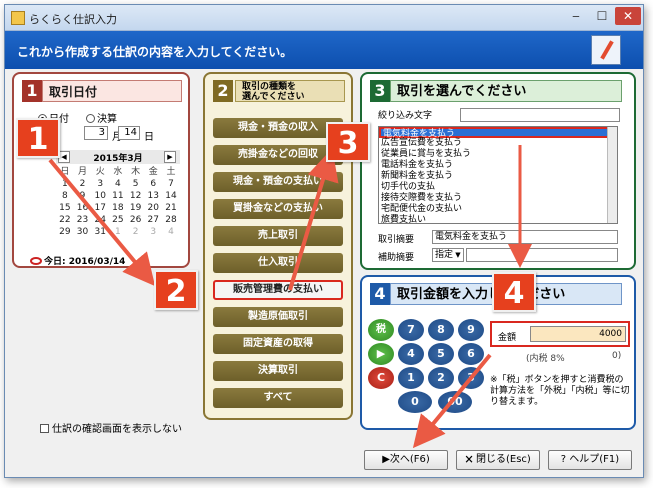 The image size is (653, 488). I want to click on key-9: 9, so click(471, 330).